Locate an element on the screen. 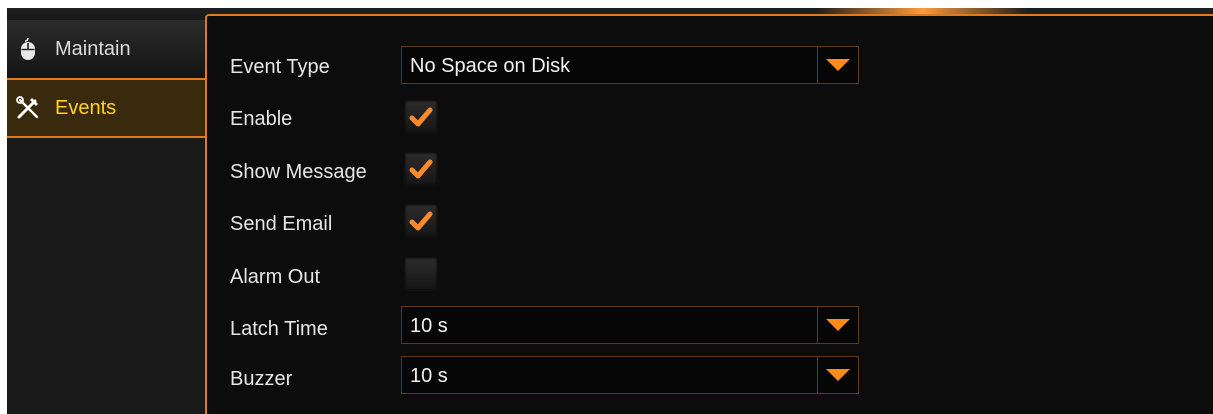  sidebar-item-maintain: Maintain is located at coordinates (107, 49).